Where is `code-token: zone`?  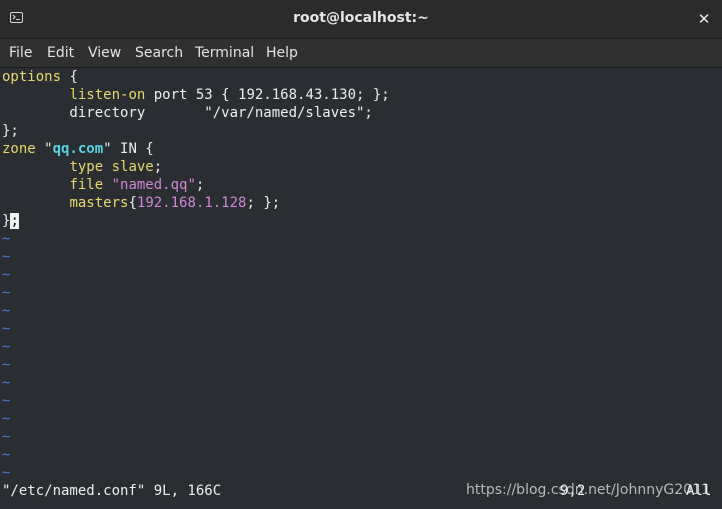
code-token: zone is located at coordinates (19, 149).